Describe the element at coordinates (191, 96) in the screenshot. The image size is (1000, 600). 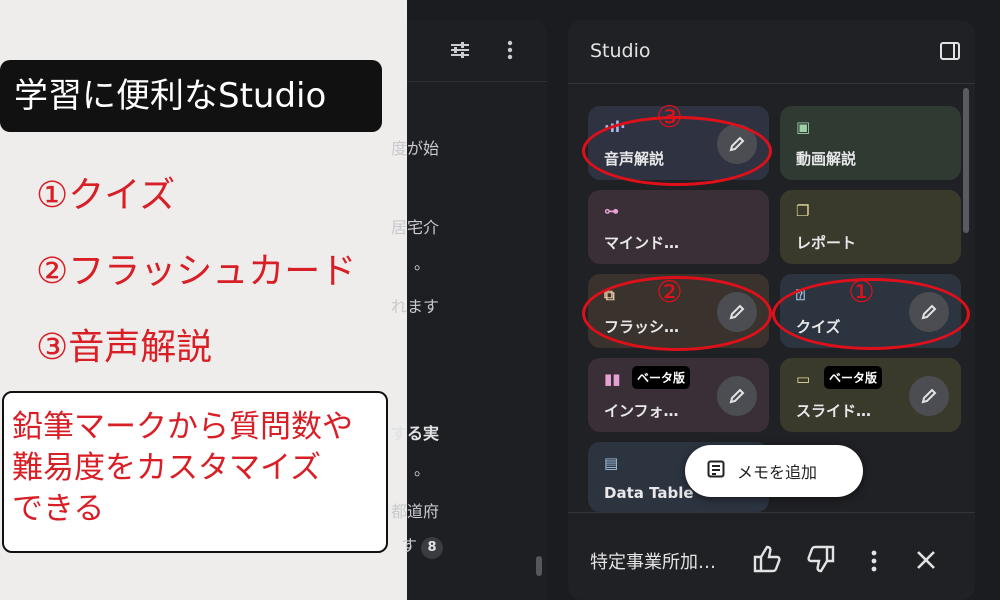
I see `annotation-title: 学習に便利なStudio` at that location.